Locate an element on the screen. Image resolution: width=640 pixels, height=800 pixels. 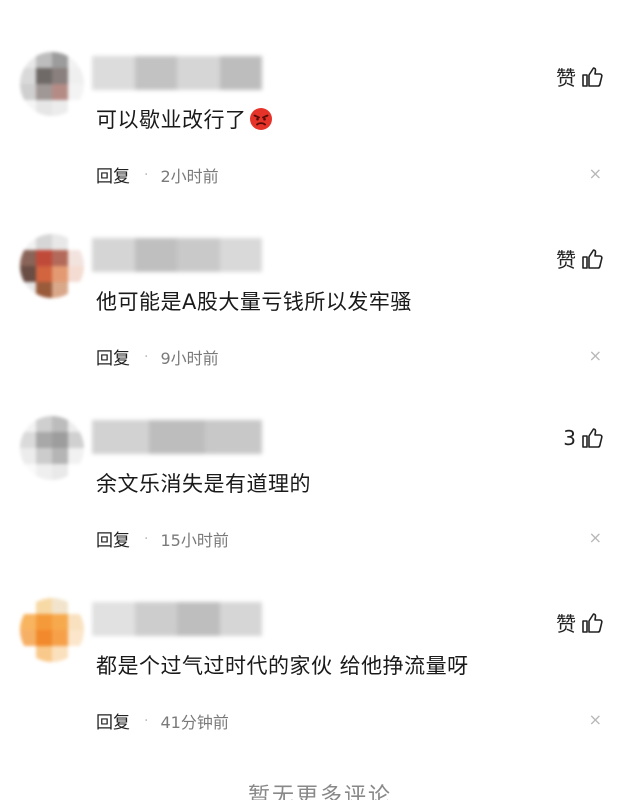
timestamp: 41分钟前 is located at coordinates (194, 722).